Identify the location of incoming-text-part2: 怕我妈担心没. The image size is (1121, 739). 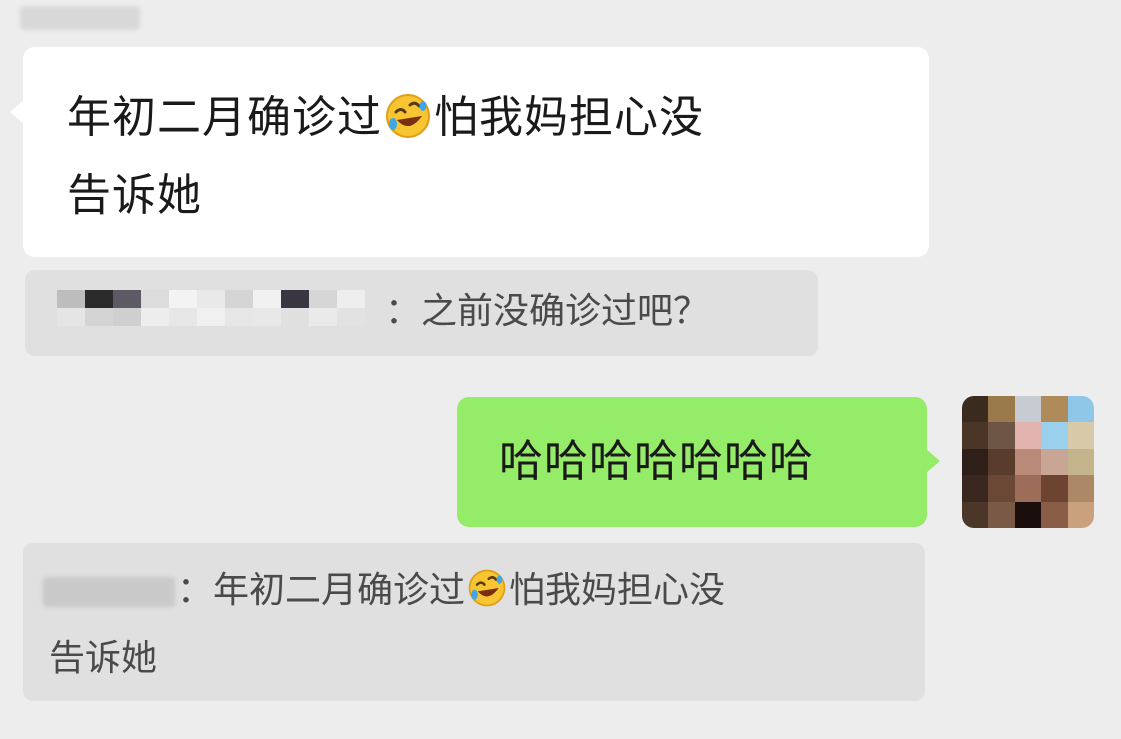
(569, 117).